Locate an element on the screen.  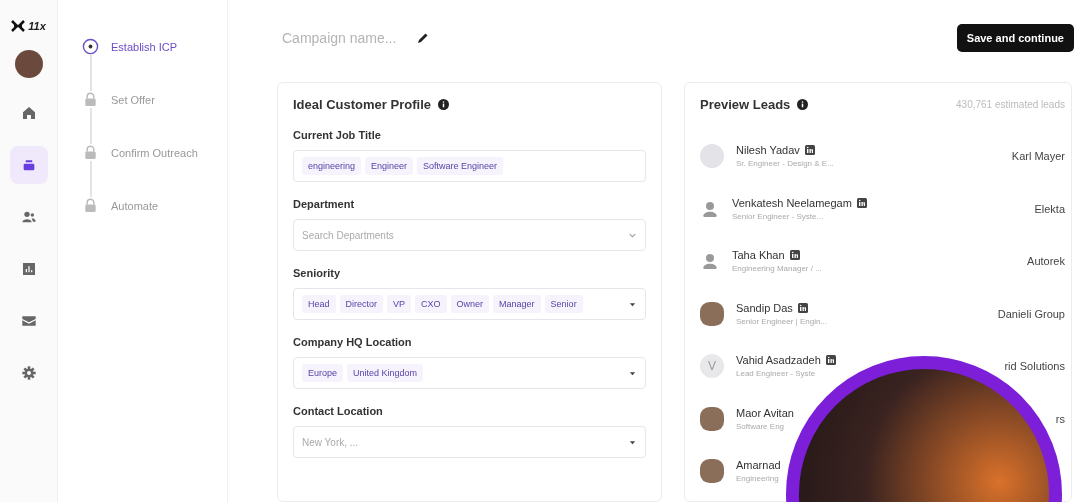
lead-job-title: Software Eng is located at coordinates (761, 426).